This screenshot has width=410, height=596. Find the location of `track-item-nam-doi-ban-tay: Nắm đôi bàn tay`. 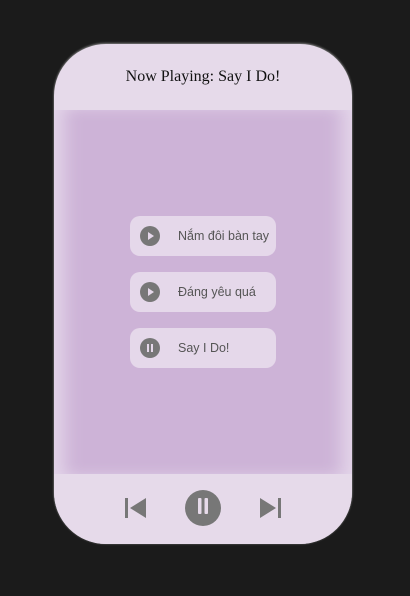

track-item-nam-doi-ban-tay: Nắm đôi bàn tay is located at coordinates (203, 236).